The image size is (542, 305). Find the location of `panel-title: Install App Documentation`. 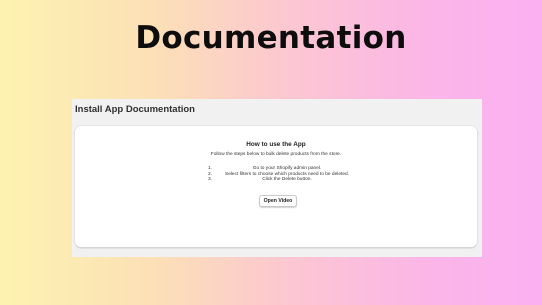

panel-title: Install App Documentation is located at coordinates (135, 109).